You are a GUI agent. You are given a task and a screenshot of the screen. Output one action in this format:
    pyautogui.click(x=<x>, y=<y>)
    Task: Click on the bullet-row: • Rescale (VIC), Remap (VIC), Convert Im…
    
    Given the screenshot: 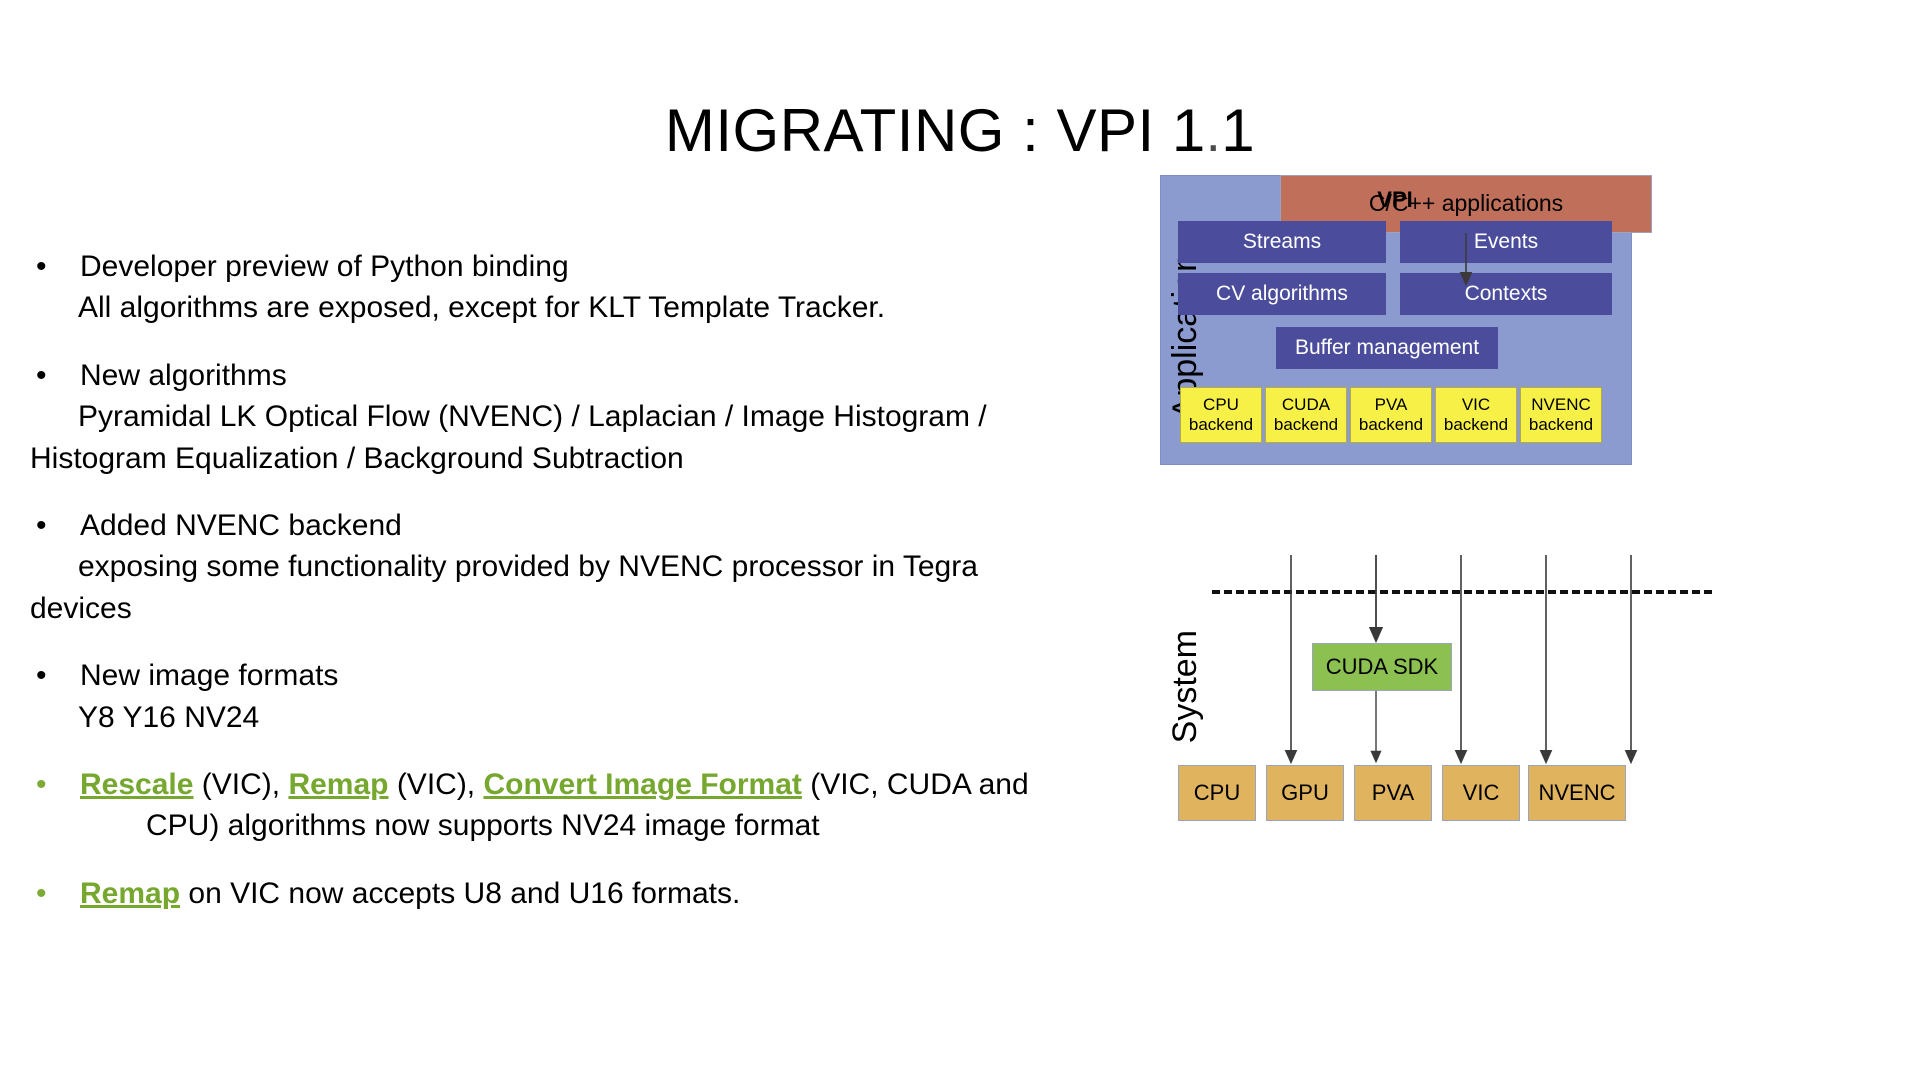 What is the action you would take?
    pyautogui.click(x=580, y=805)
    